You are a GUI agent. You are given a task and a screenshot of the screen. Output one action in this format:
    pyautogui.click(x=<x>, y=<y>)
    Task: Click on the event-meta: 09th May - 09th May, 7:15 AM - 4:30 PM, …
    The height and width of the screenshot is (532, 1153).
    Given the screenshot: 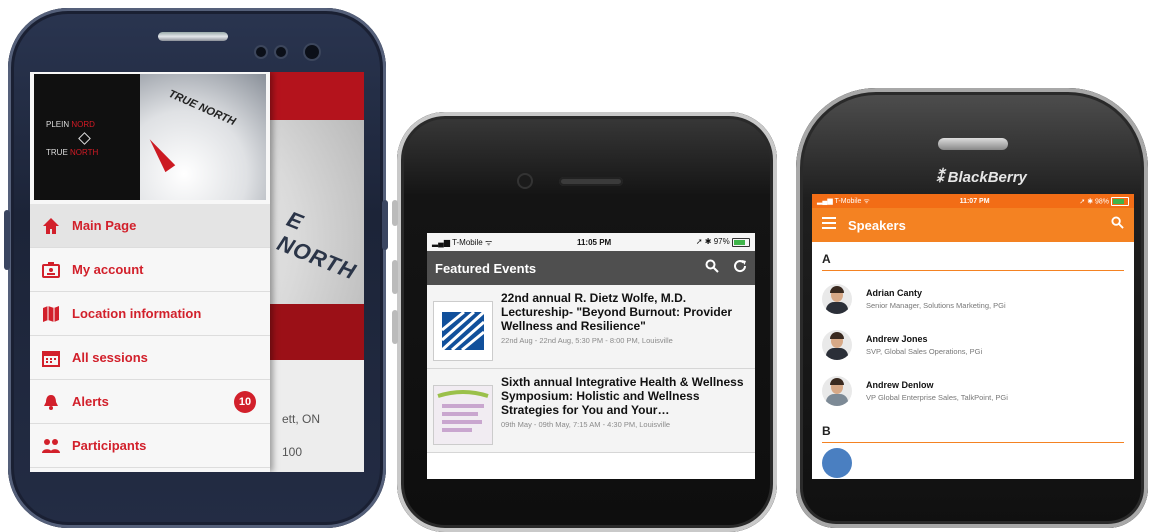 What is the action you would take?
    pyautogui.click(x=586, y=424)
    